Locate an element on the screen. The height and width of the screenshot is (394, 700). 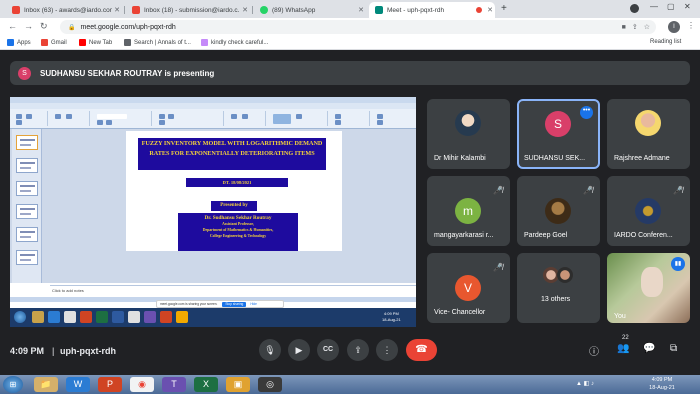
bookmark-gmail: Gmail is located at coordinates (54, 42).